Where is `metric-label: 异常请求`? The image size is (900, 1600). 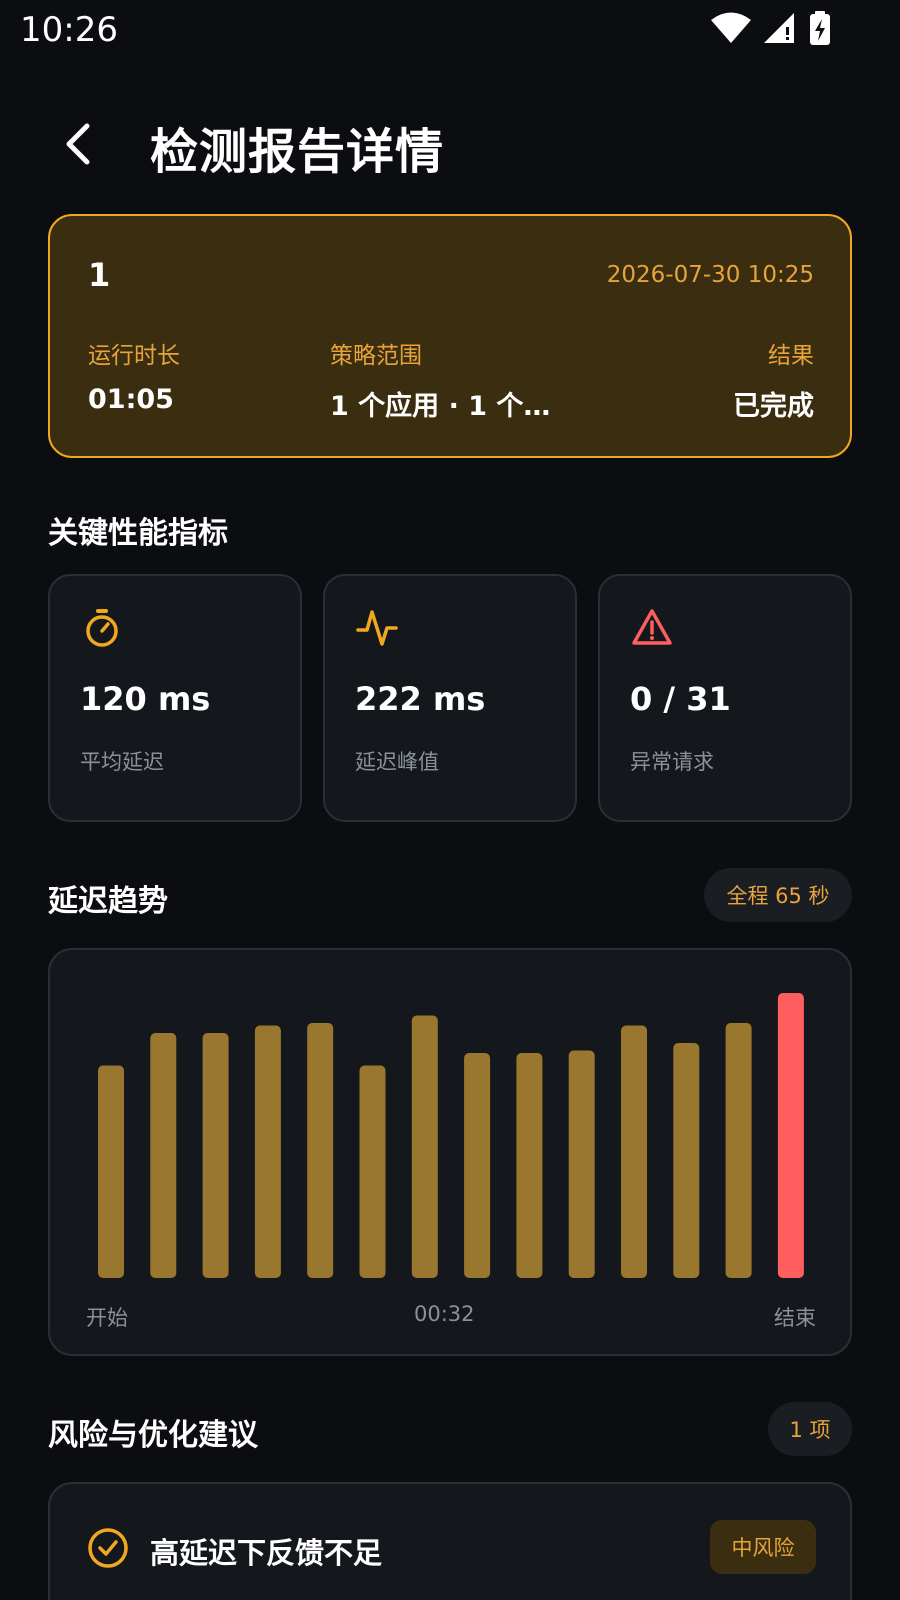
metric-label: 异常请求 is located at coordinates (672, 762).